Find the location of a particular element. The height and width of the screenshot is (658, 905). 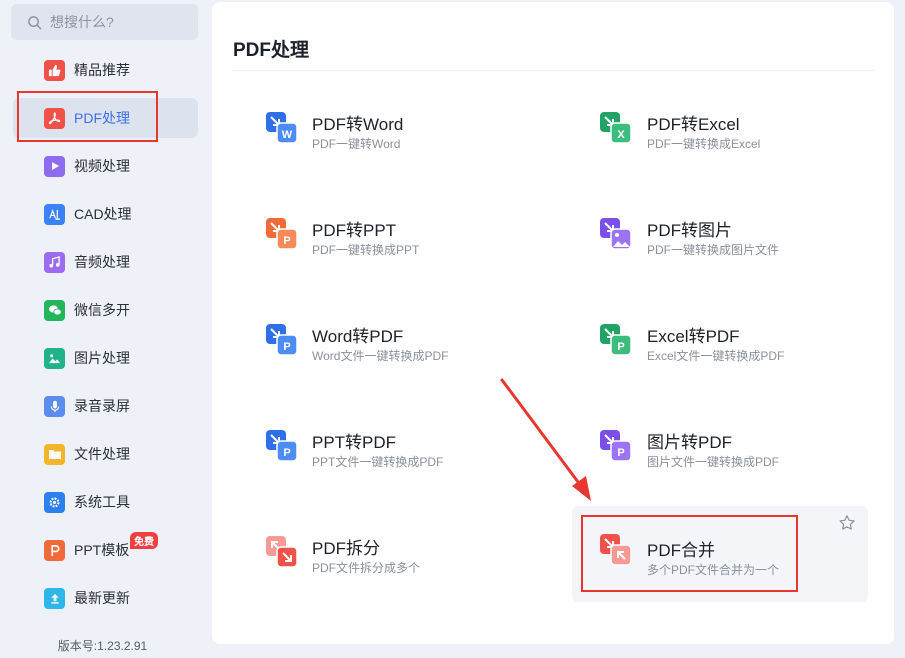

sidebar-item-files: 文件处理 is located at coordinates (105, 454).